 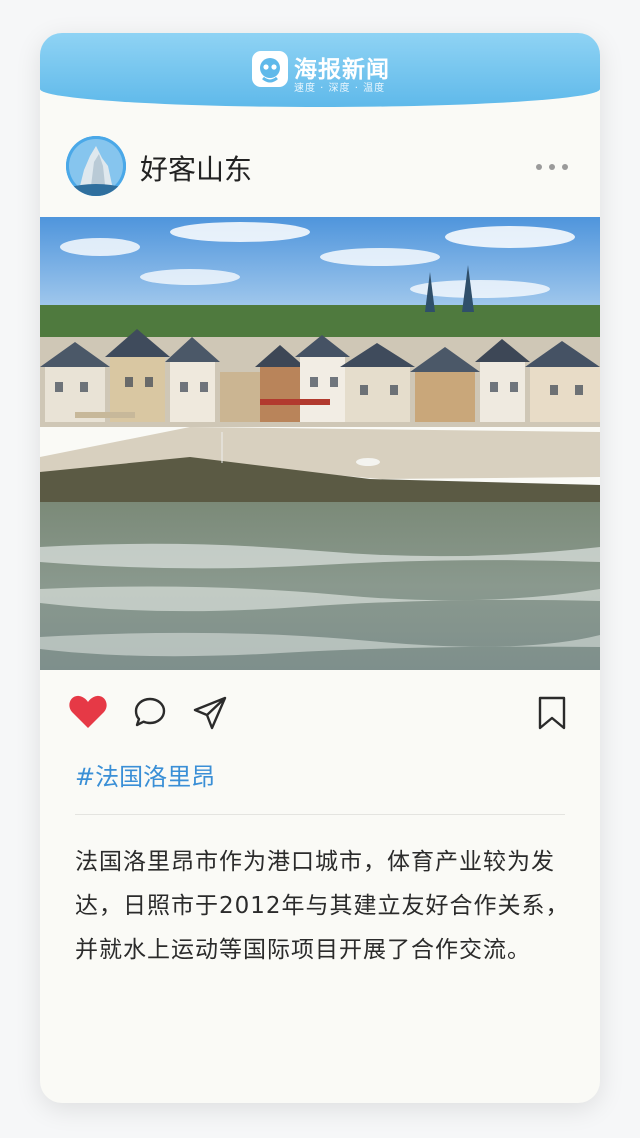 I want to click on brand-header: 海报新闻 速度 · 深度 · 温度, so click(x=320, y=70).